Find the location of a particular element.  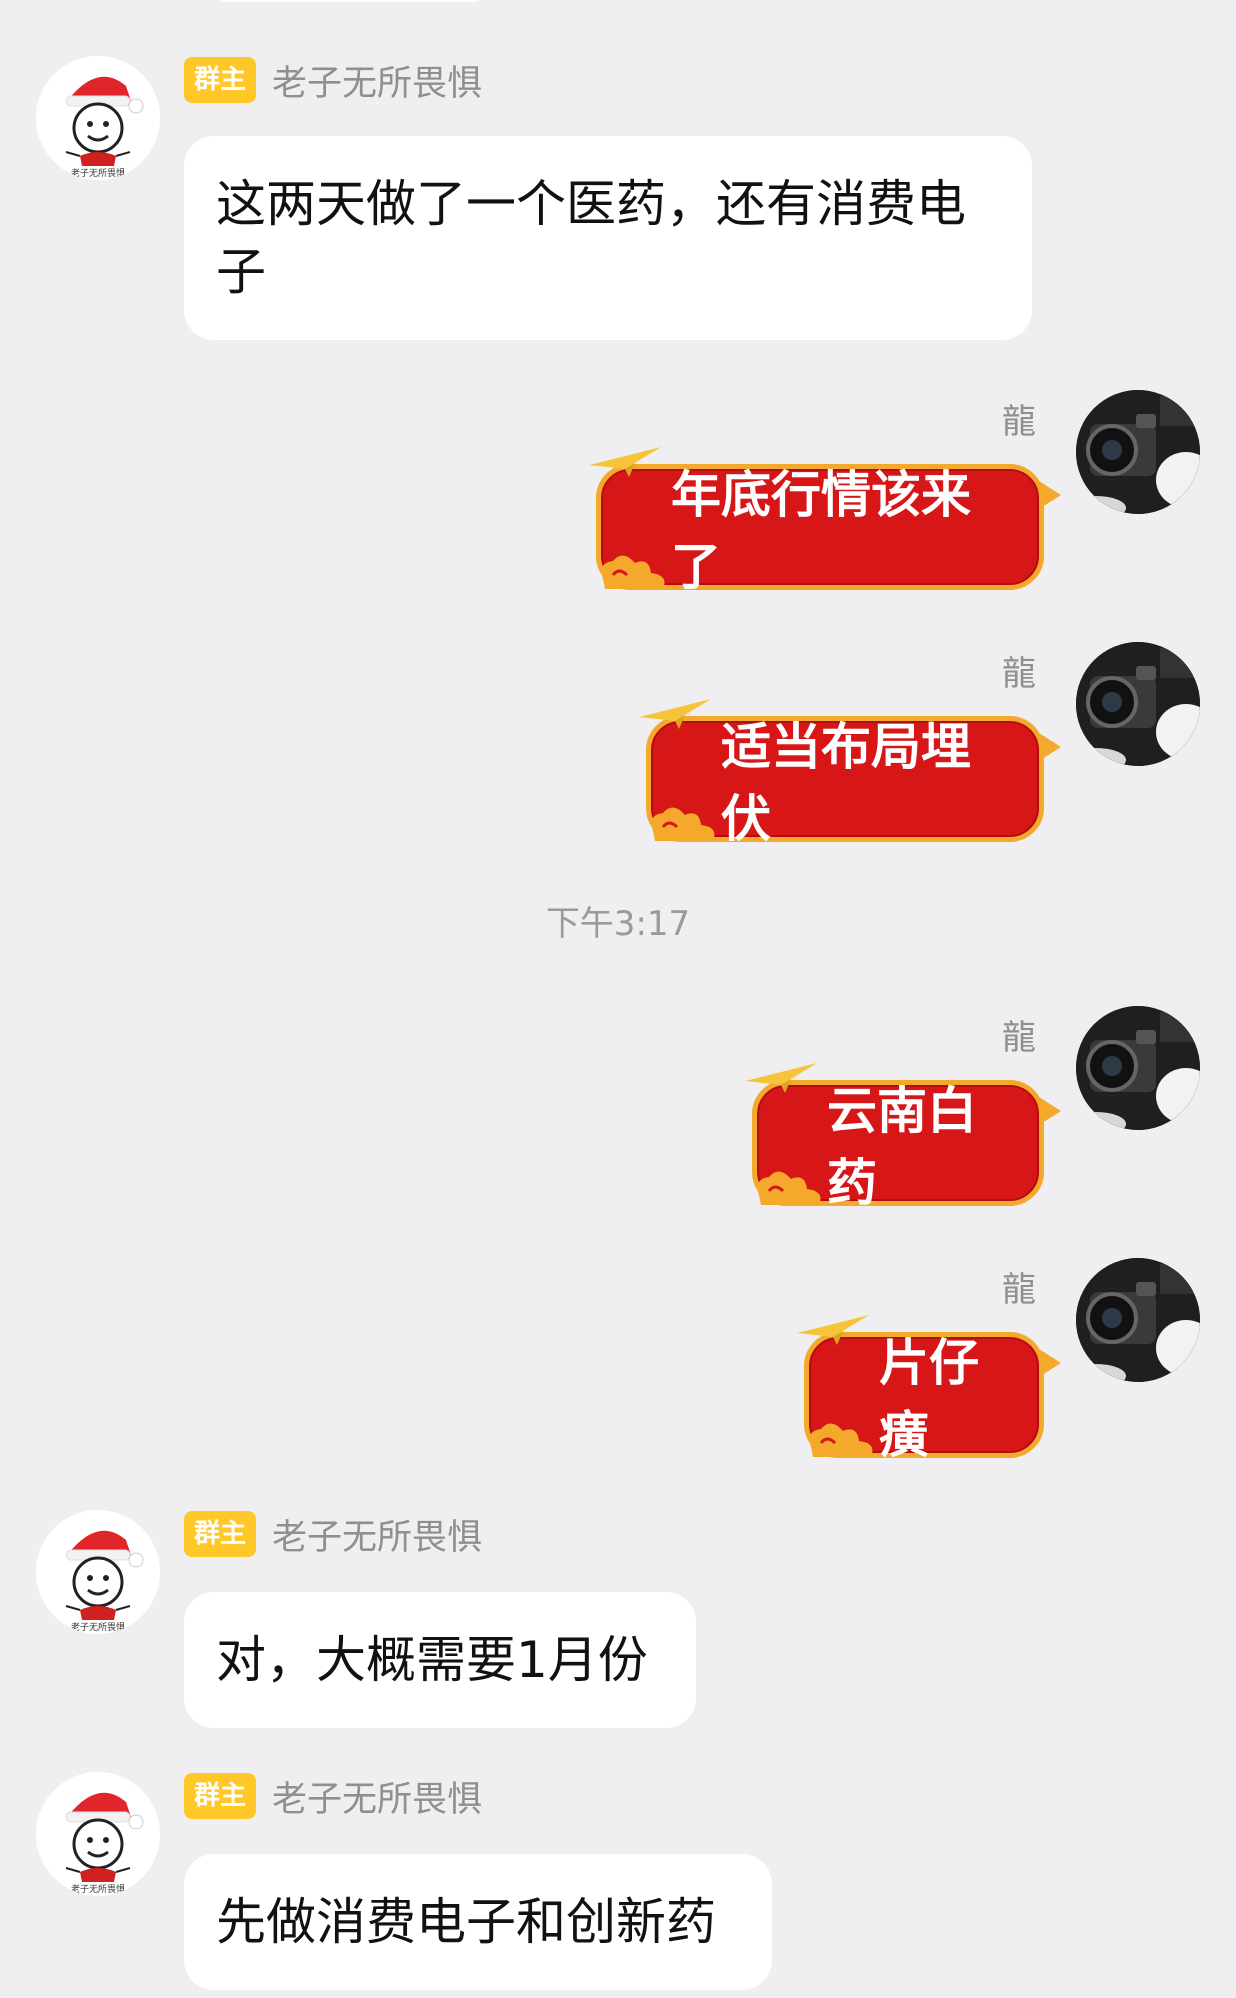

message-text: 这两天做了一个医药，还有消费电子 is located at coordinates (591, 238).